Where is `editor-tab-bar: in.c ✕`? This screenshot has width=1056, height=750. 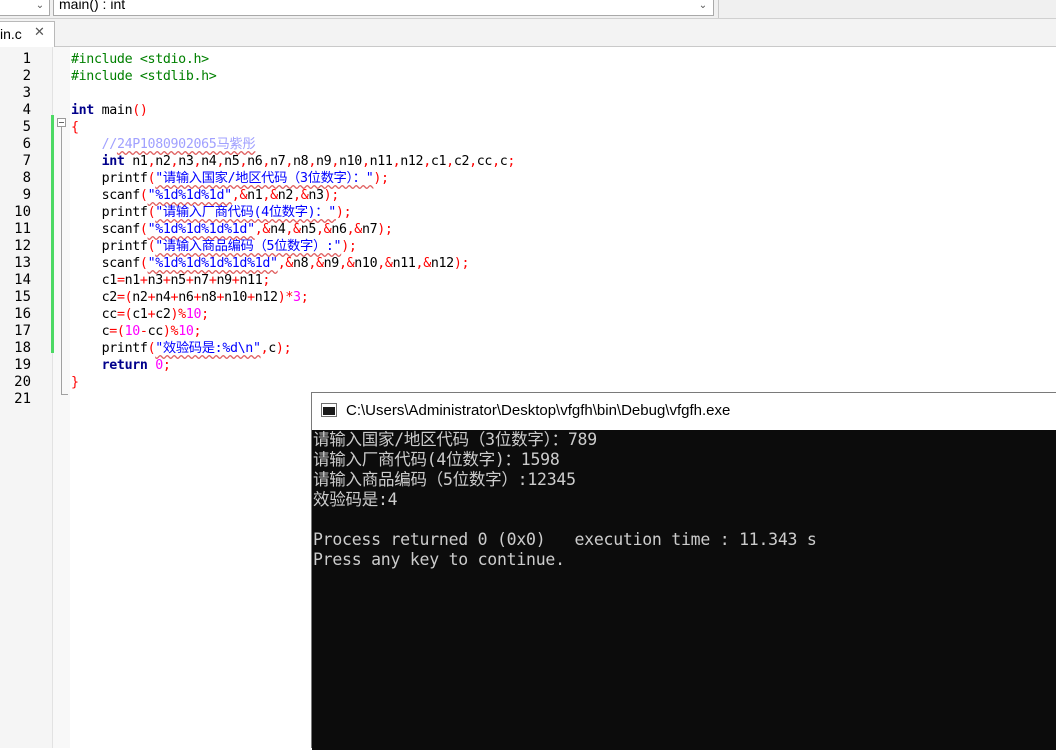
editor-tab-bar: in.c ✕ is located at coordinates (528, 33).